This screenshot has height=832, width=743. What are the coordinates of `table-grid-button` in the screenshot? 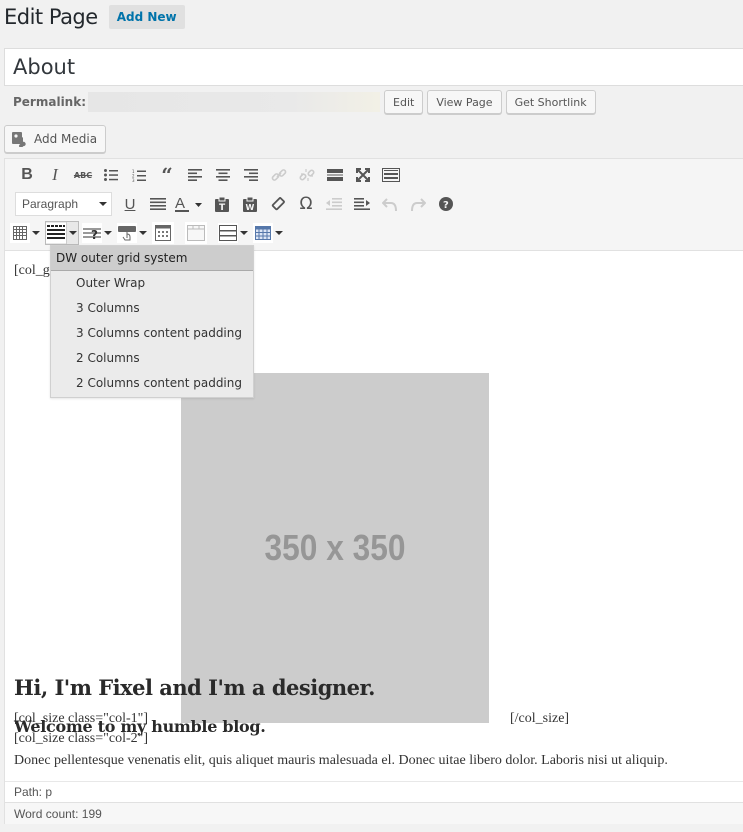 It's located at (269, 233).